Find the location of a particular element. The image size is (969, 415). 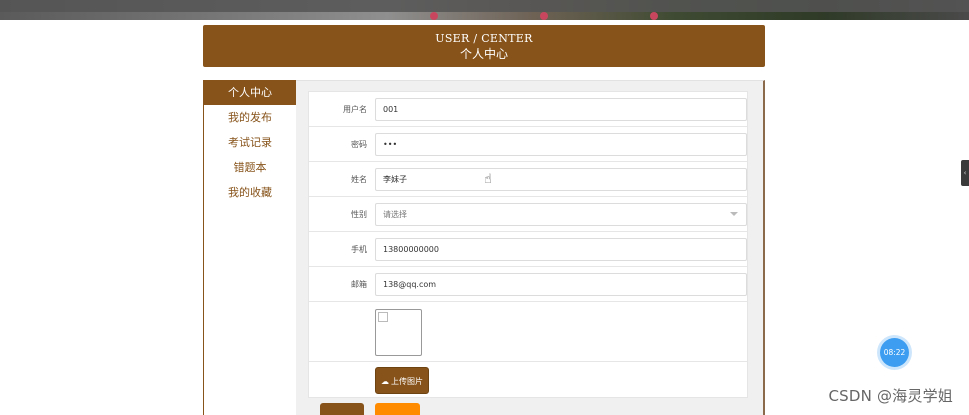

form-row-username: 用户名 001 is located at coordinates (528, 109).